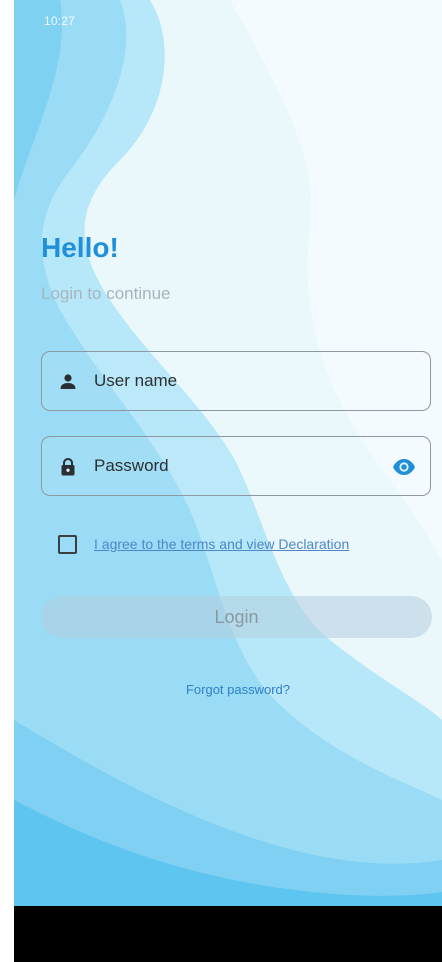 The image size is (442, 962). I want to click on page-title: Hello!, so click(80, 247).